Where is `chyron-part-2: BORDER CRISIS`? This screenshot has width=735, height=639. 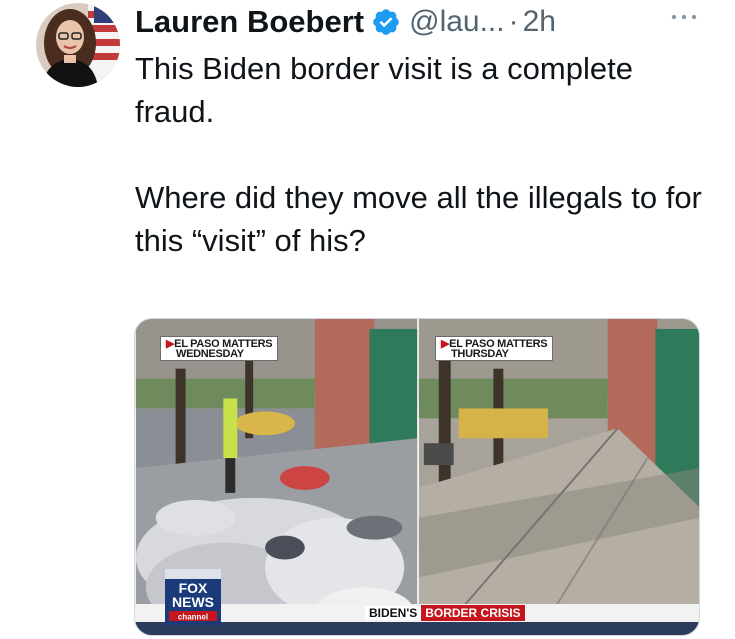
chyron-part-2: BORDER CRISIS is located at coordinates (473, 613).